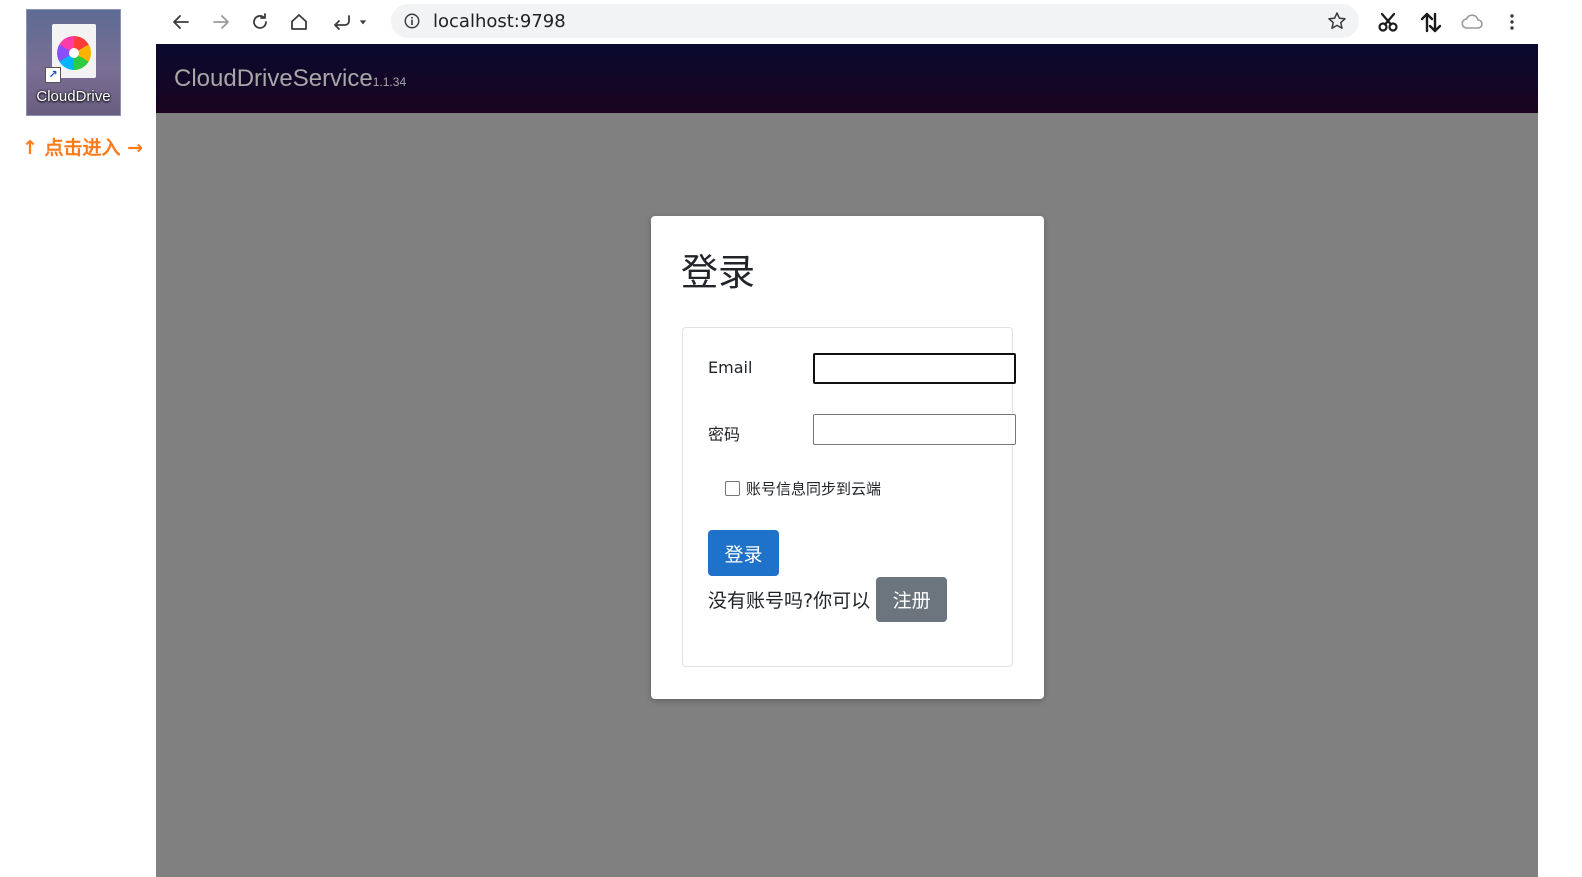  Describe the element at coordinates (273, 78) in the screenshot. I see `brand-name: CloudDriveService` at that location.